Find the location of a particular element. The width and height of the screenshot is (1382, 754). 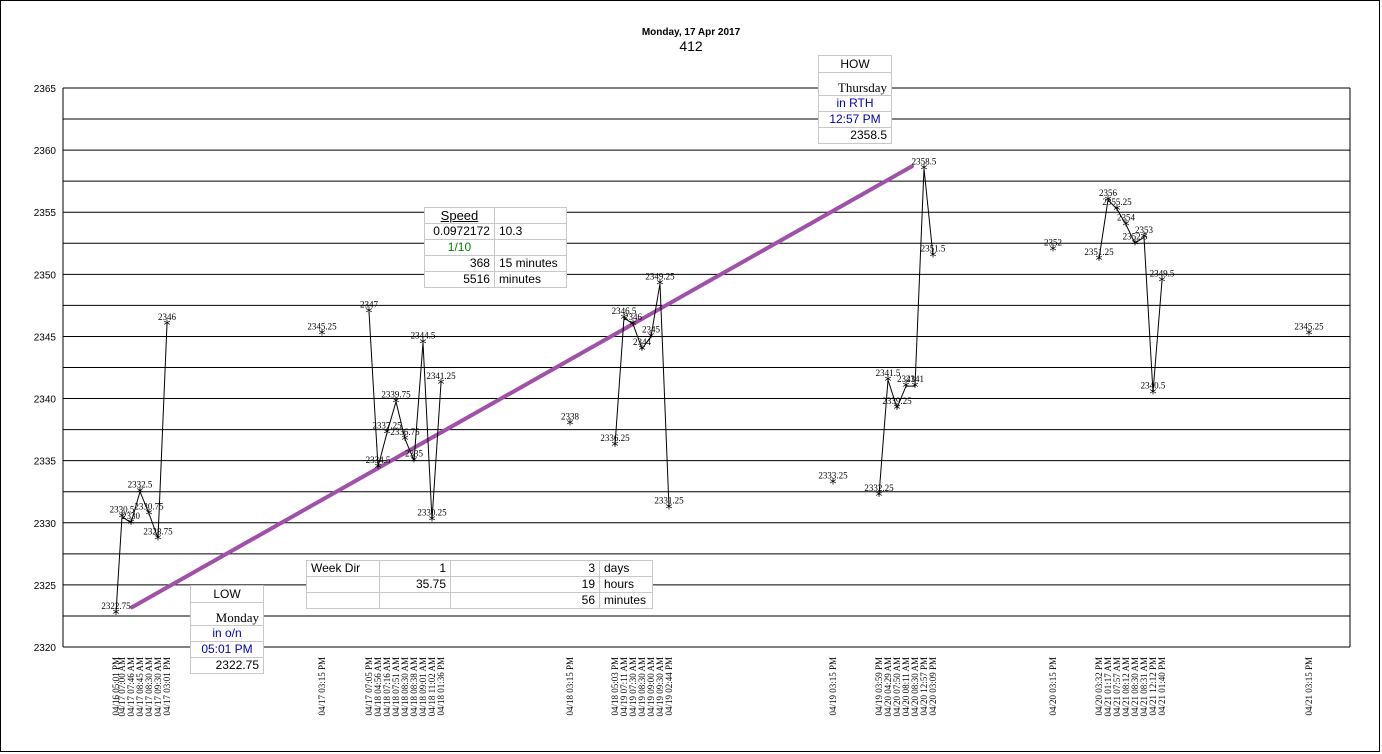

data-label: 2349.25 is located at coordinates (660, 277).